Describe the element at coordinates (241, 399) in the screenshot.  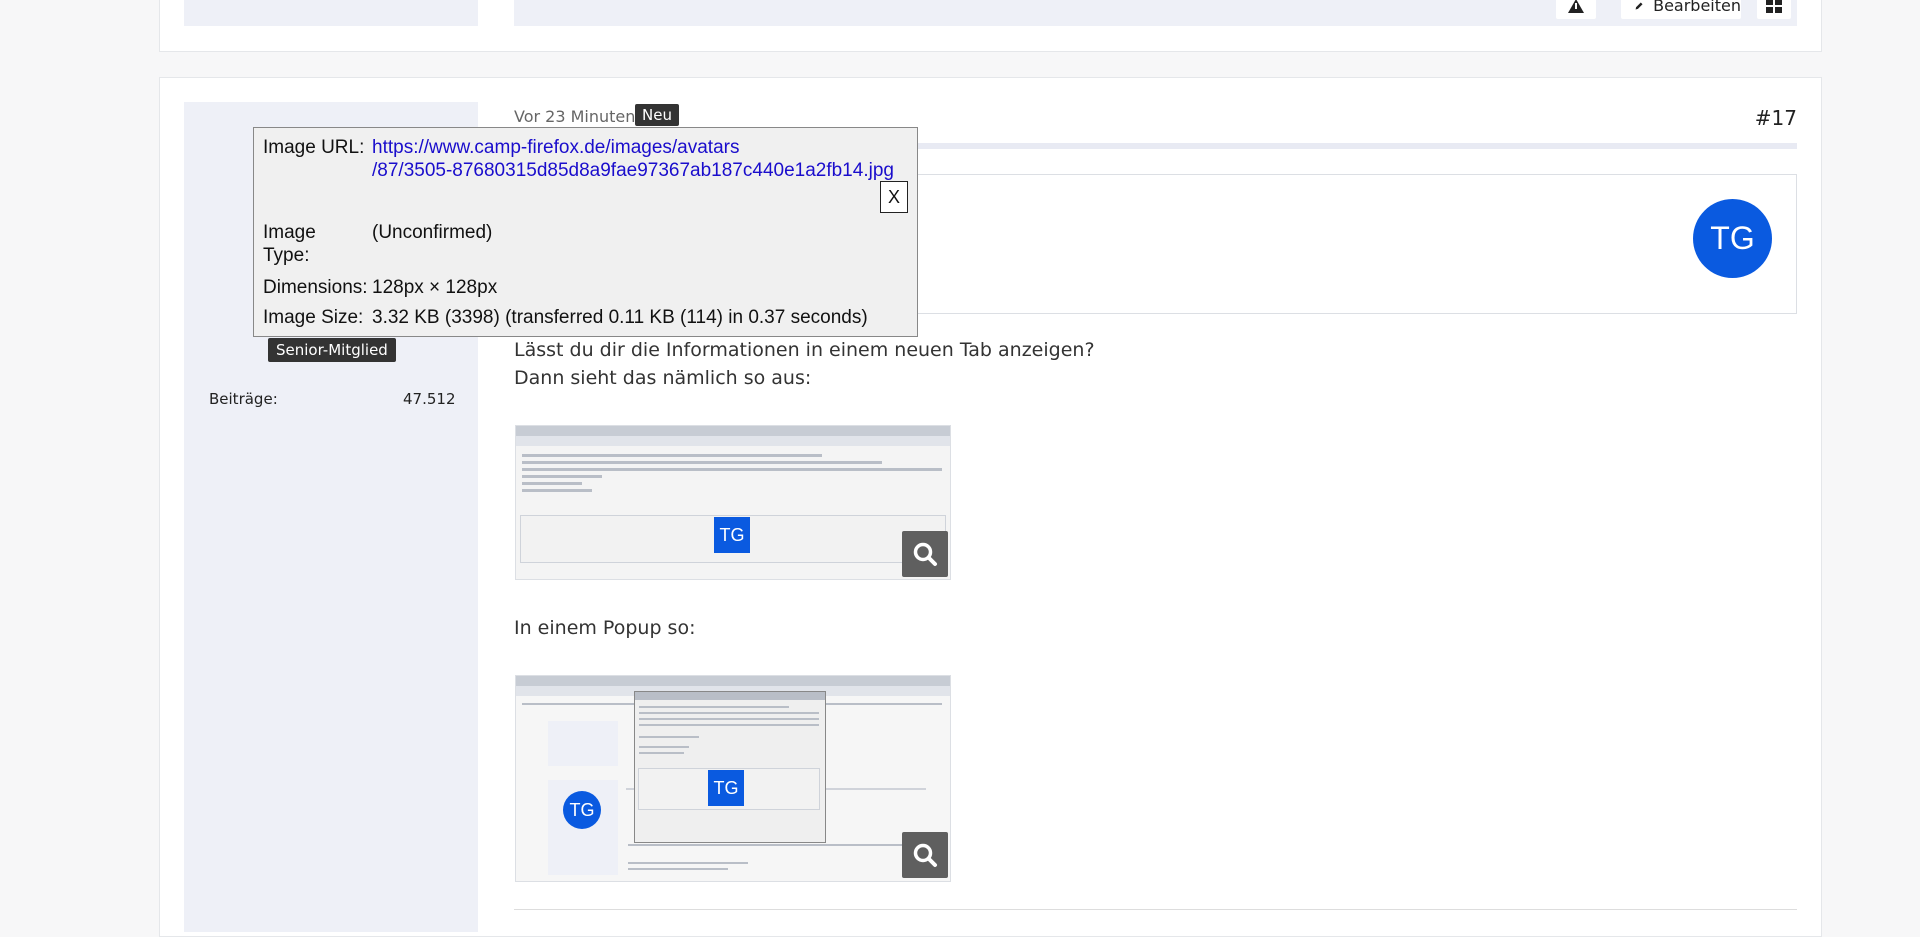
I see `posts-label-text: Beiträge` at that location.